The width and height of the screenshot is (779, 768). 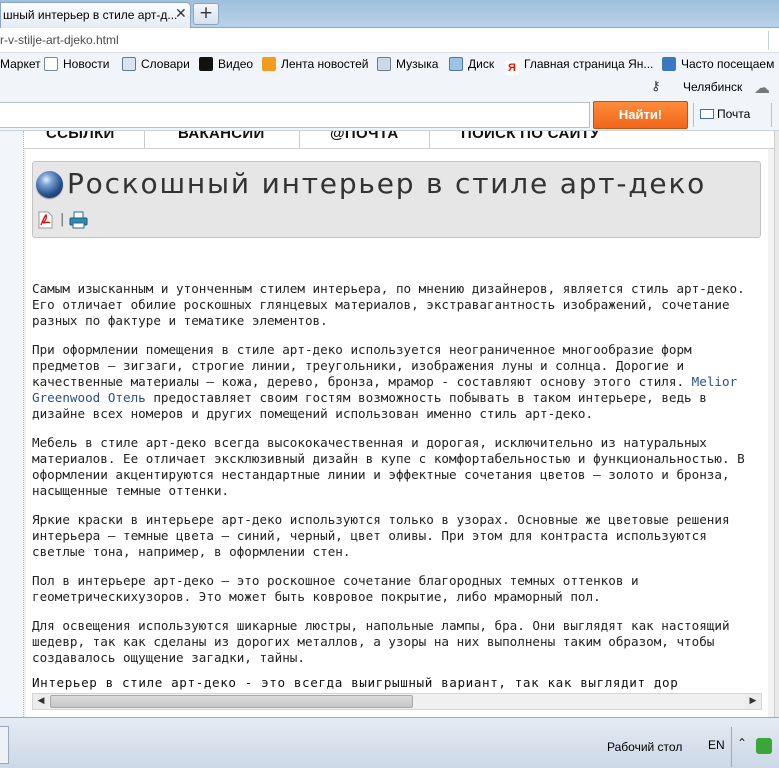 I want to click on tab-strip: шный интерьер в стиле арт-д... ✕ +, so click(x=389, y=14).